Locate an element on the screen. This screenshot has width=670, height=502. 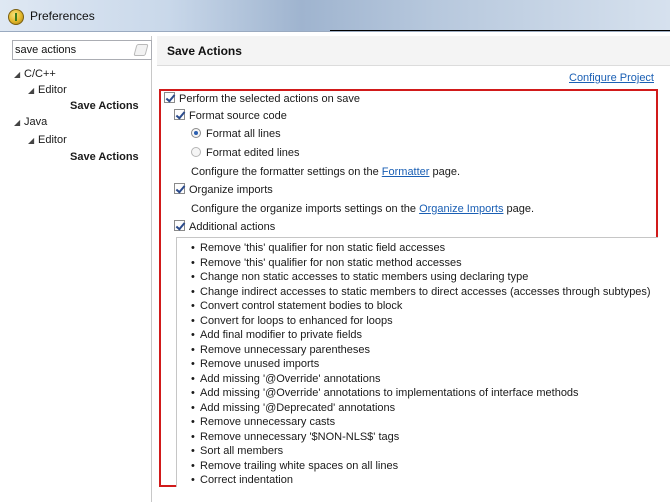
app-icon is located at coordinates (16, 17).